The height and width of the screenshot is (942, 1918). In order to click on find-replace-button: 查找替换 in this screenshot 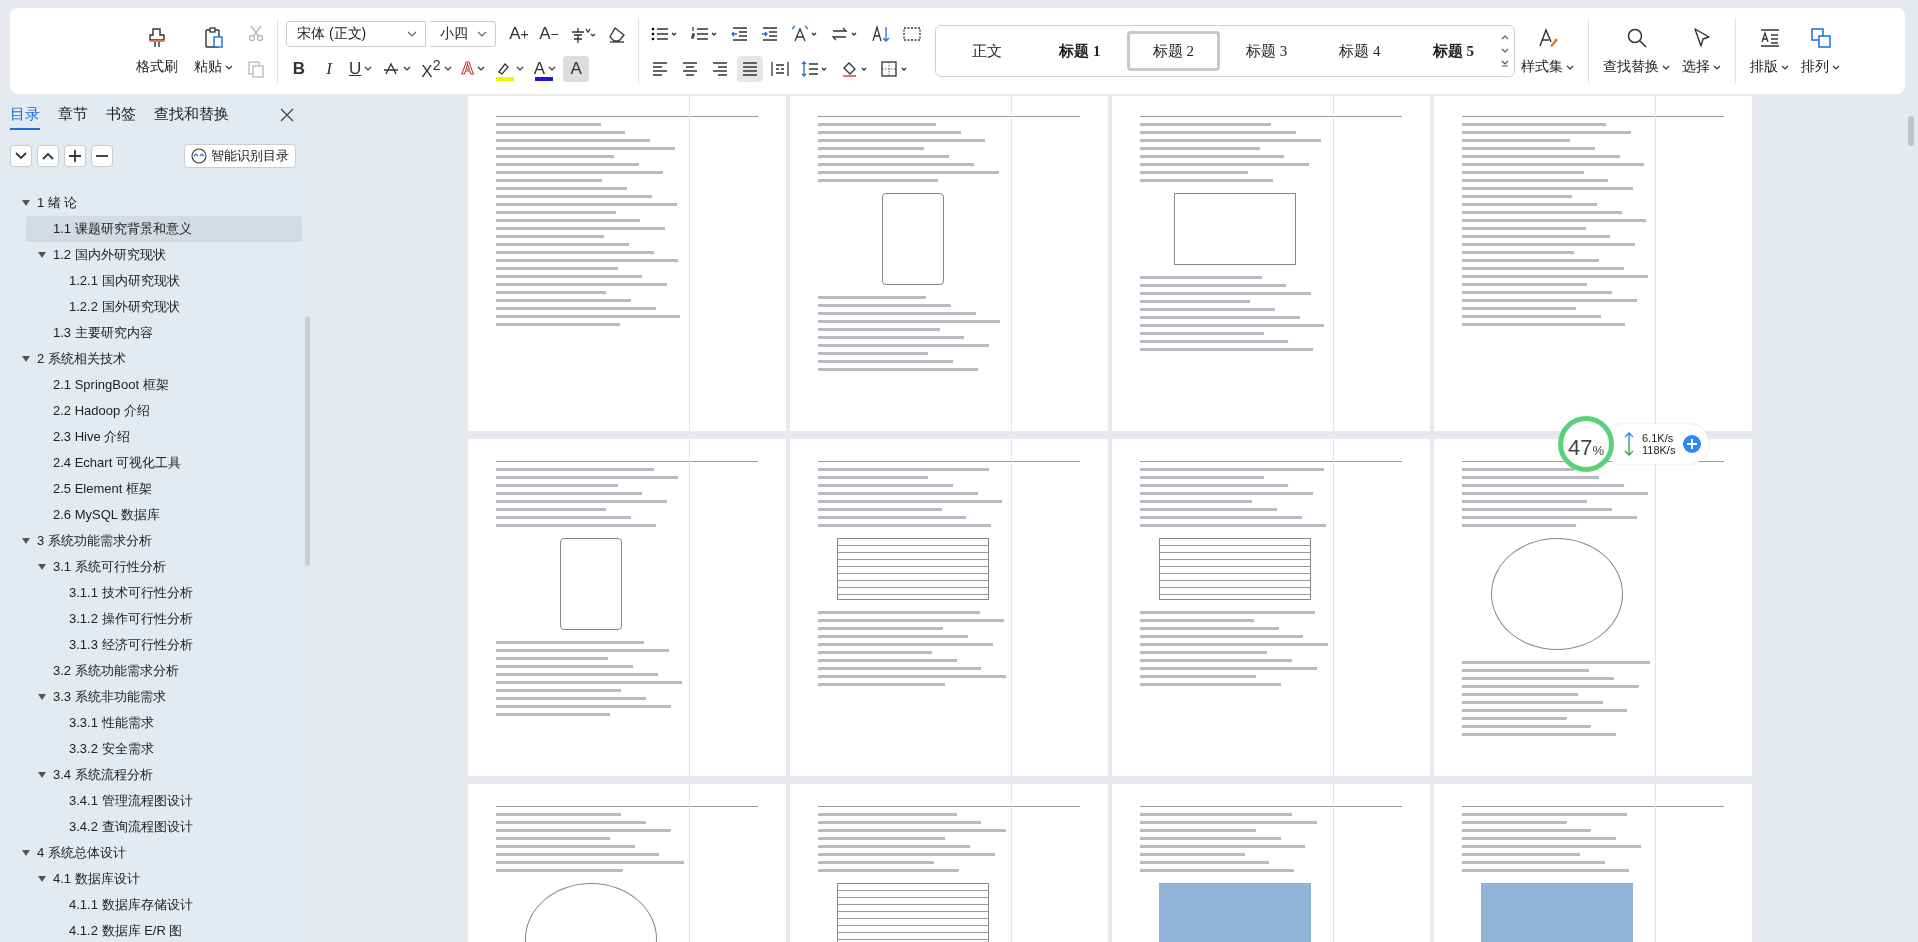, I will do `click(1636, 51)`.